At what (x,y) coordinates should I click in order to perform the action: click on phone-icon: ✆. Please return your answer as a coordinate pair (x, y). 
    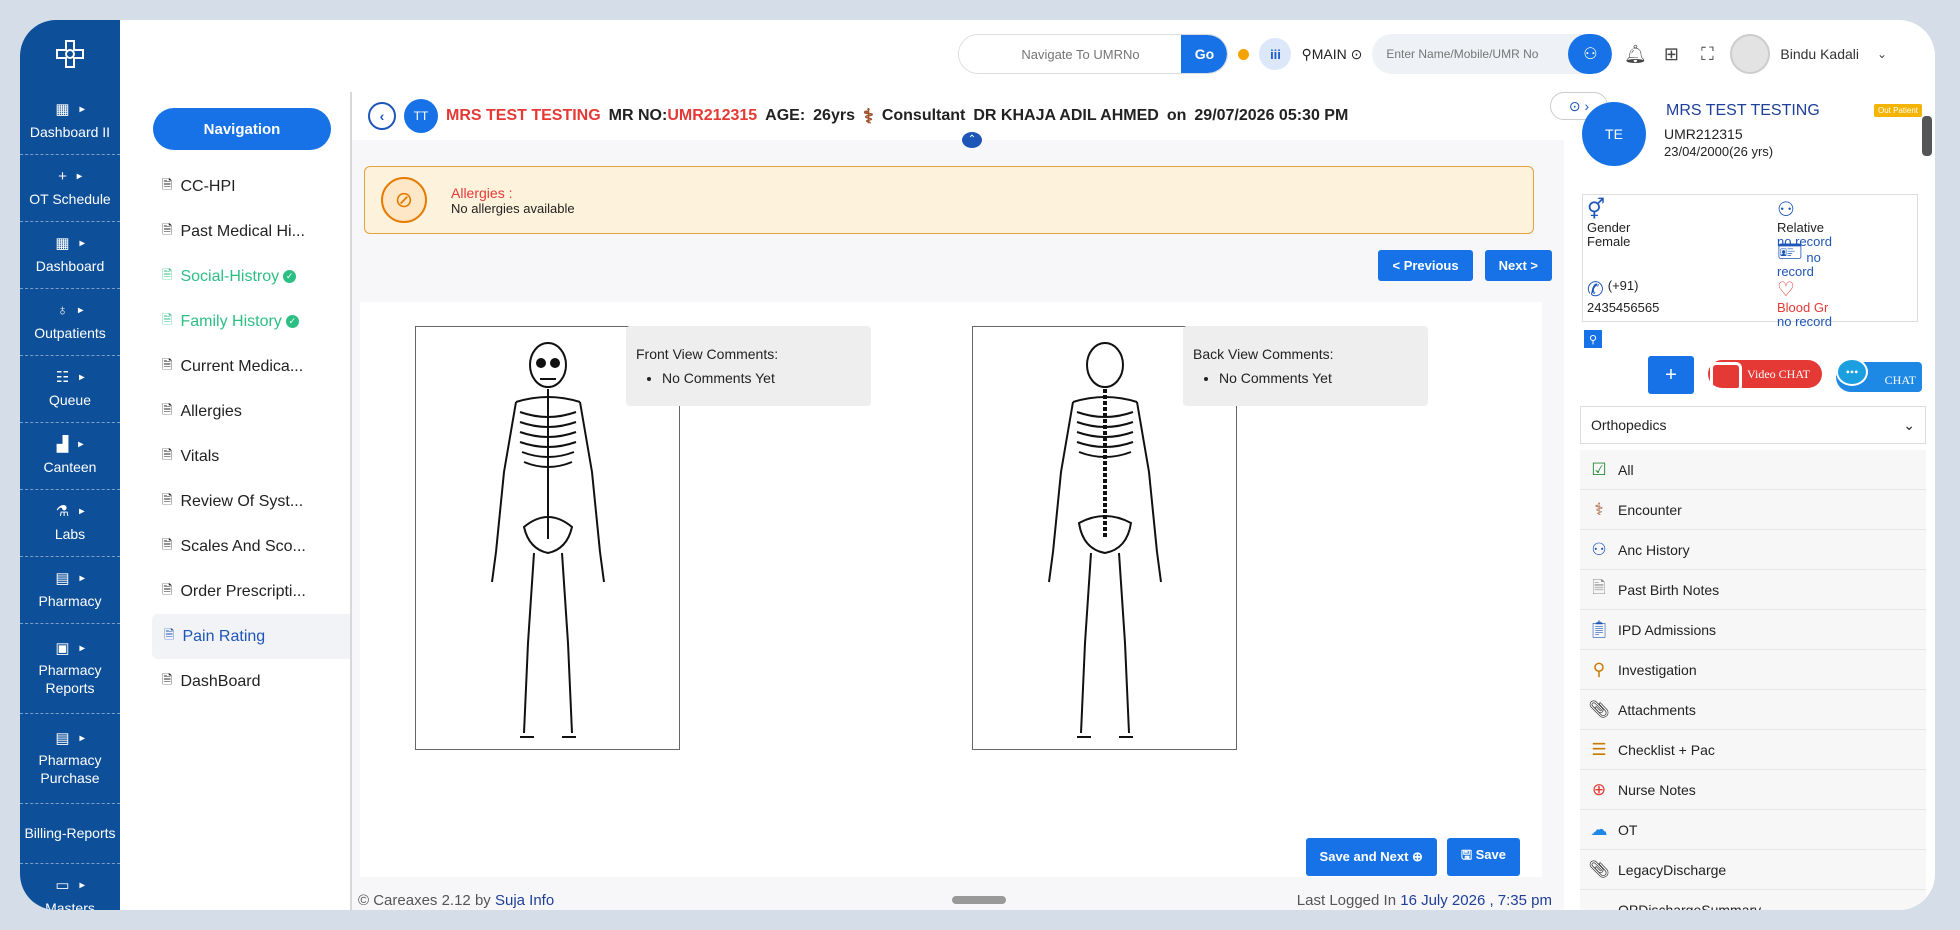
    Looking at the image, I should click on (1595, 290).